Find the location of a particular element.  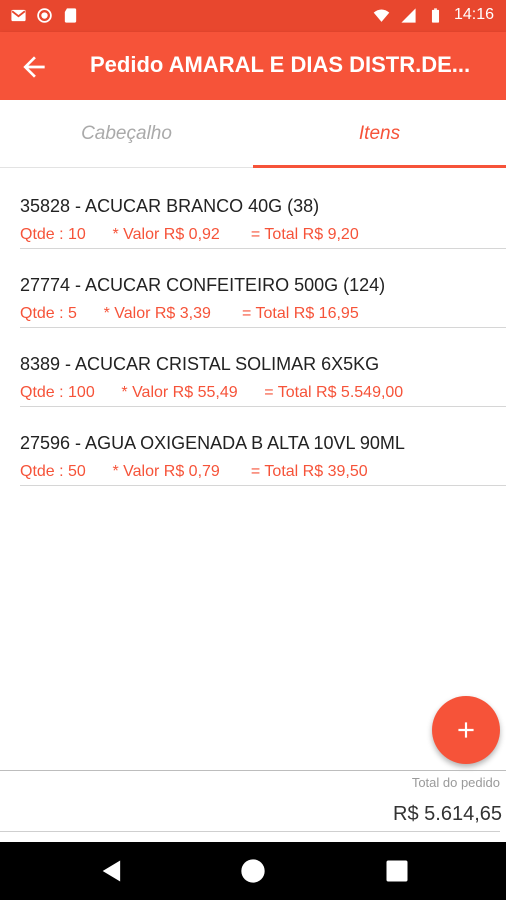

battery-icon is located at coordinates (435, 15).